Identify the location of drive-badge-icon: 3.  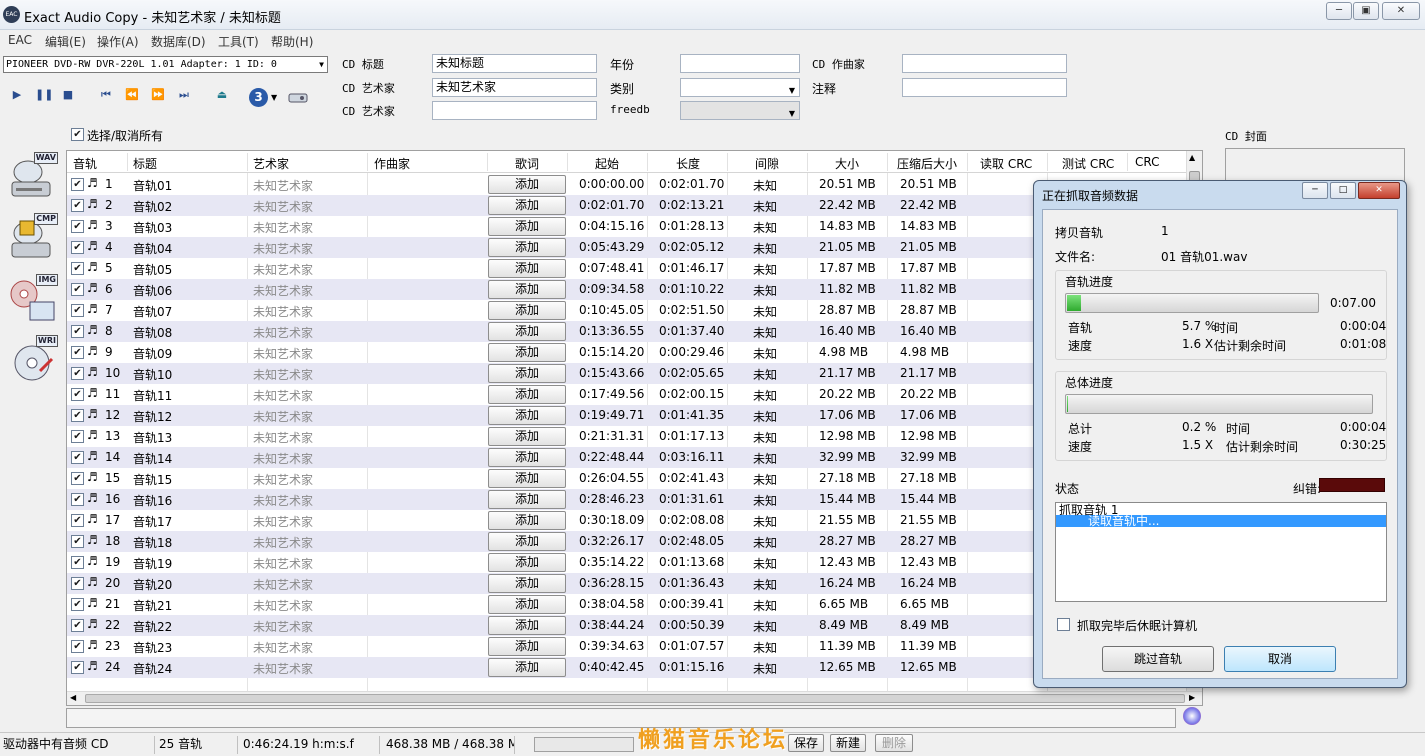
(258, 97).